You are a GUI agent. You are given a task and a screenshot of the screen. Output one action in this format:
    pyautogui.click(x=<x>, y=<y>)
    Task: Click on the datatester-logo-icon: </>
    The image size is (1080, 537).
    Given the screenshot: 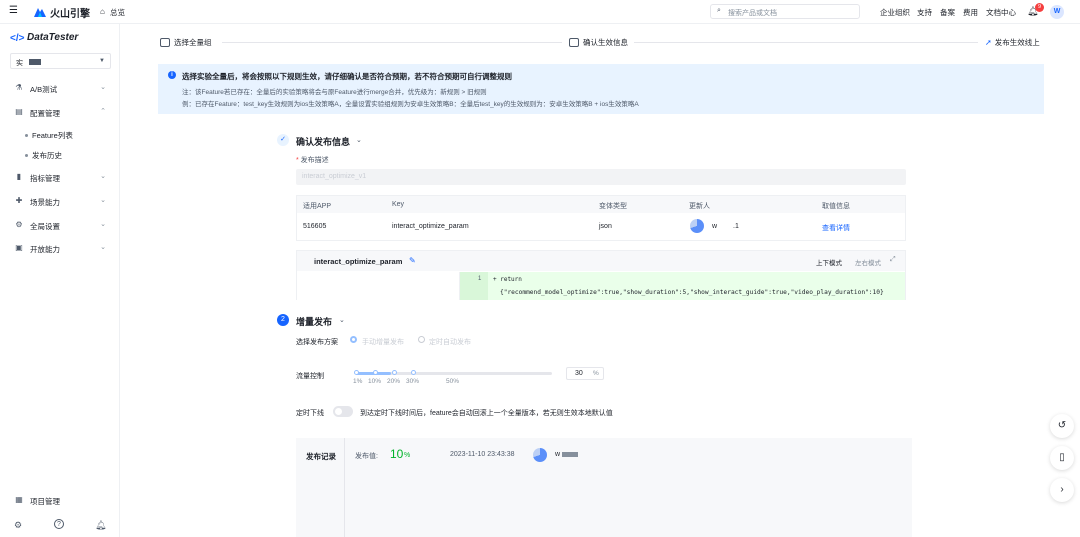 What is the action you would take?
    pyautogui.click(x=17, y=38)
    